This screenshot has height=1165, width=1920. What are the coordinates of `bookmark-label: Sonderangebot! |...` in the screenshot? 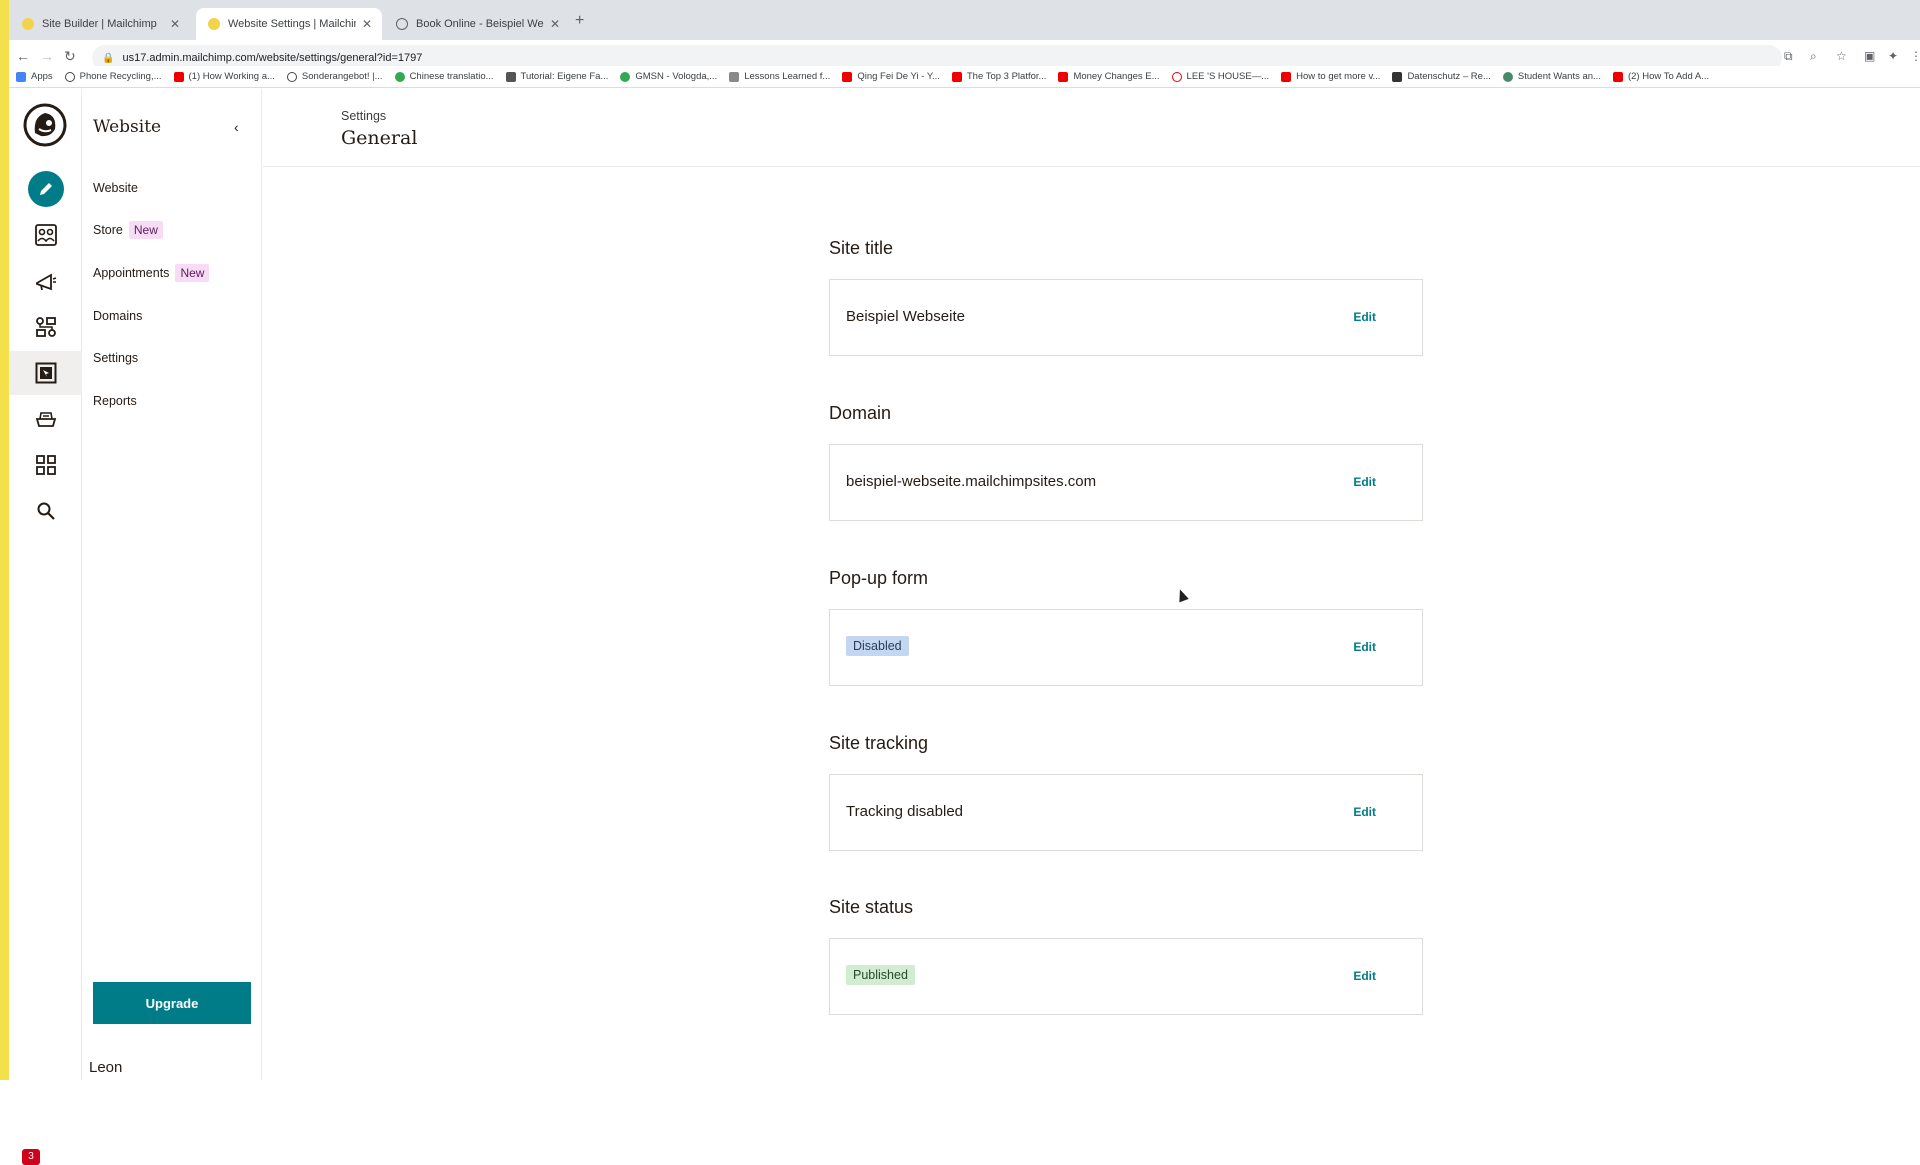 It's located at (342, 76).